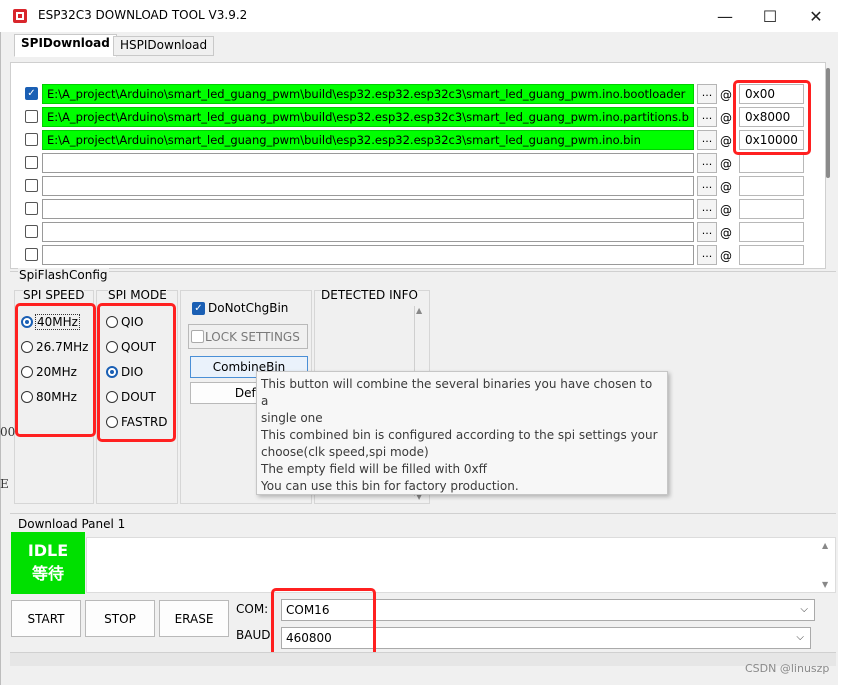 The height and width of the screenshot is (685, 847). What do you see at coordinates (54, 295) in the screenshot?
I see `spi-speed-label: SPI SPEED` at bounding box center [54, 295].